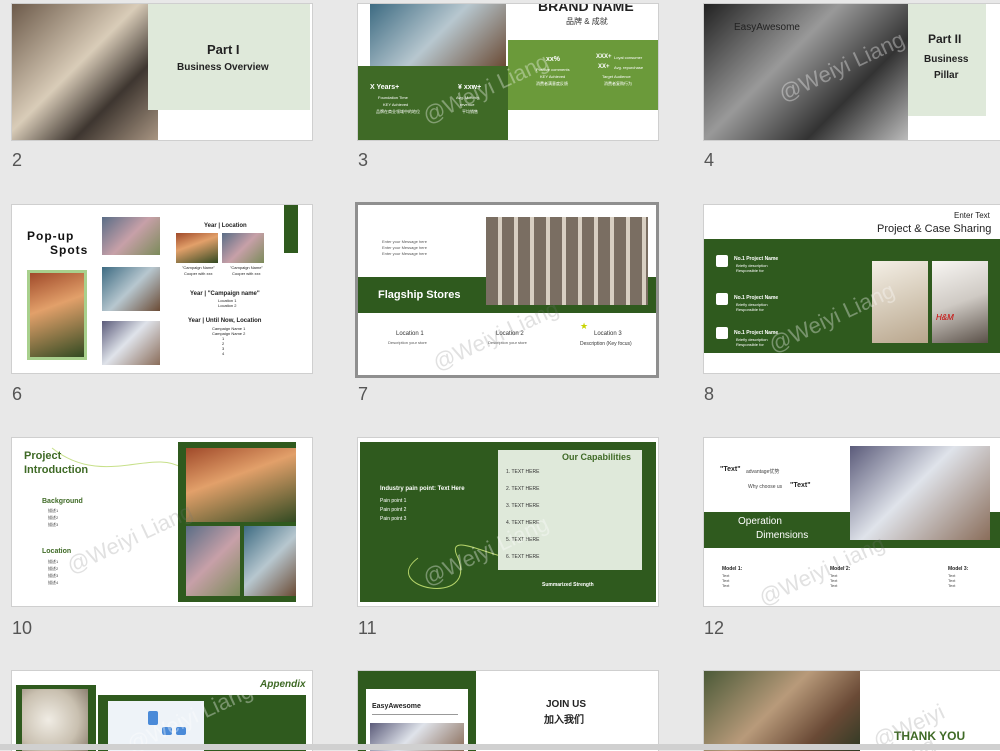  Describe the element at coordinates (53, 510) in the screenshot. I see `bullet-item: 描述1` at that location.